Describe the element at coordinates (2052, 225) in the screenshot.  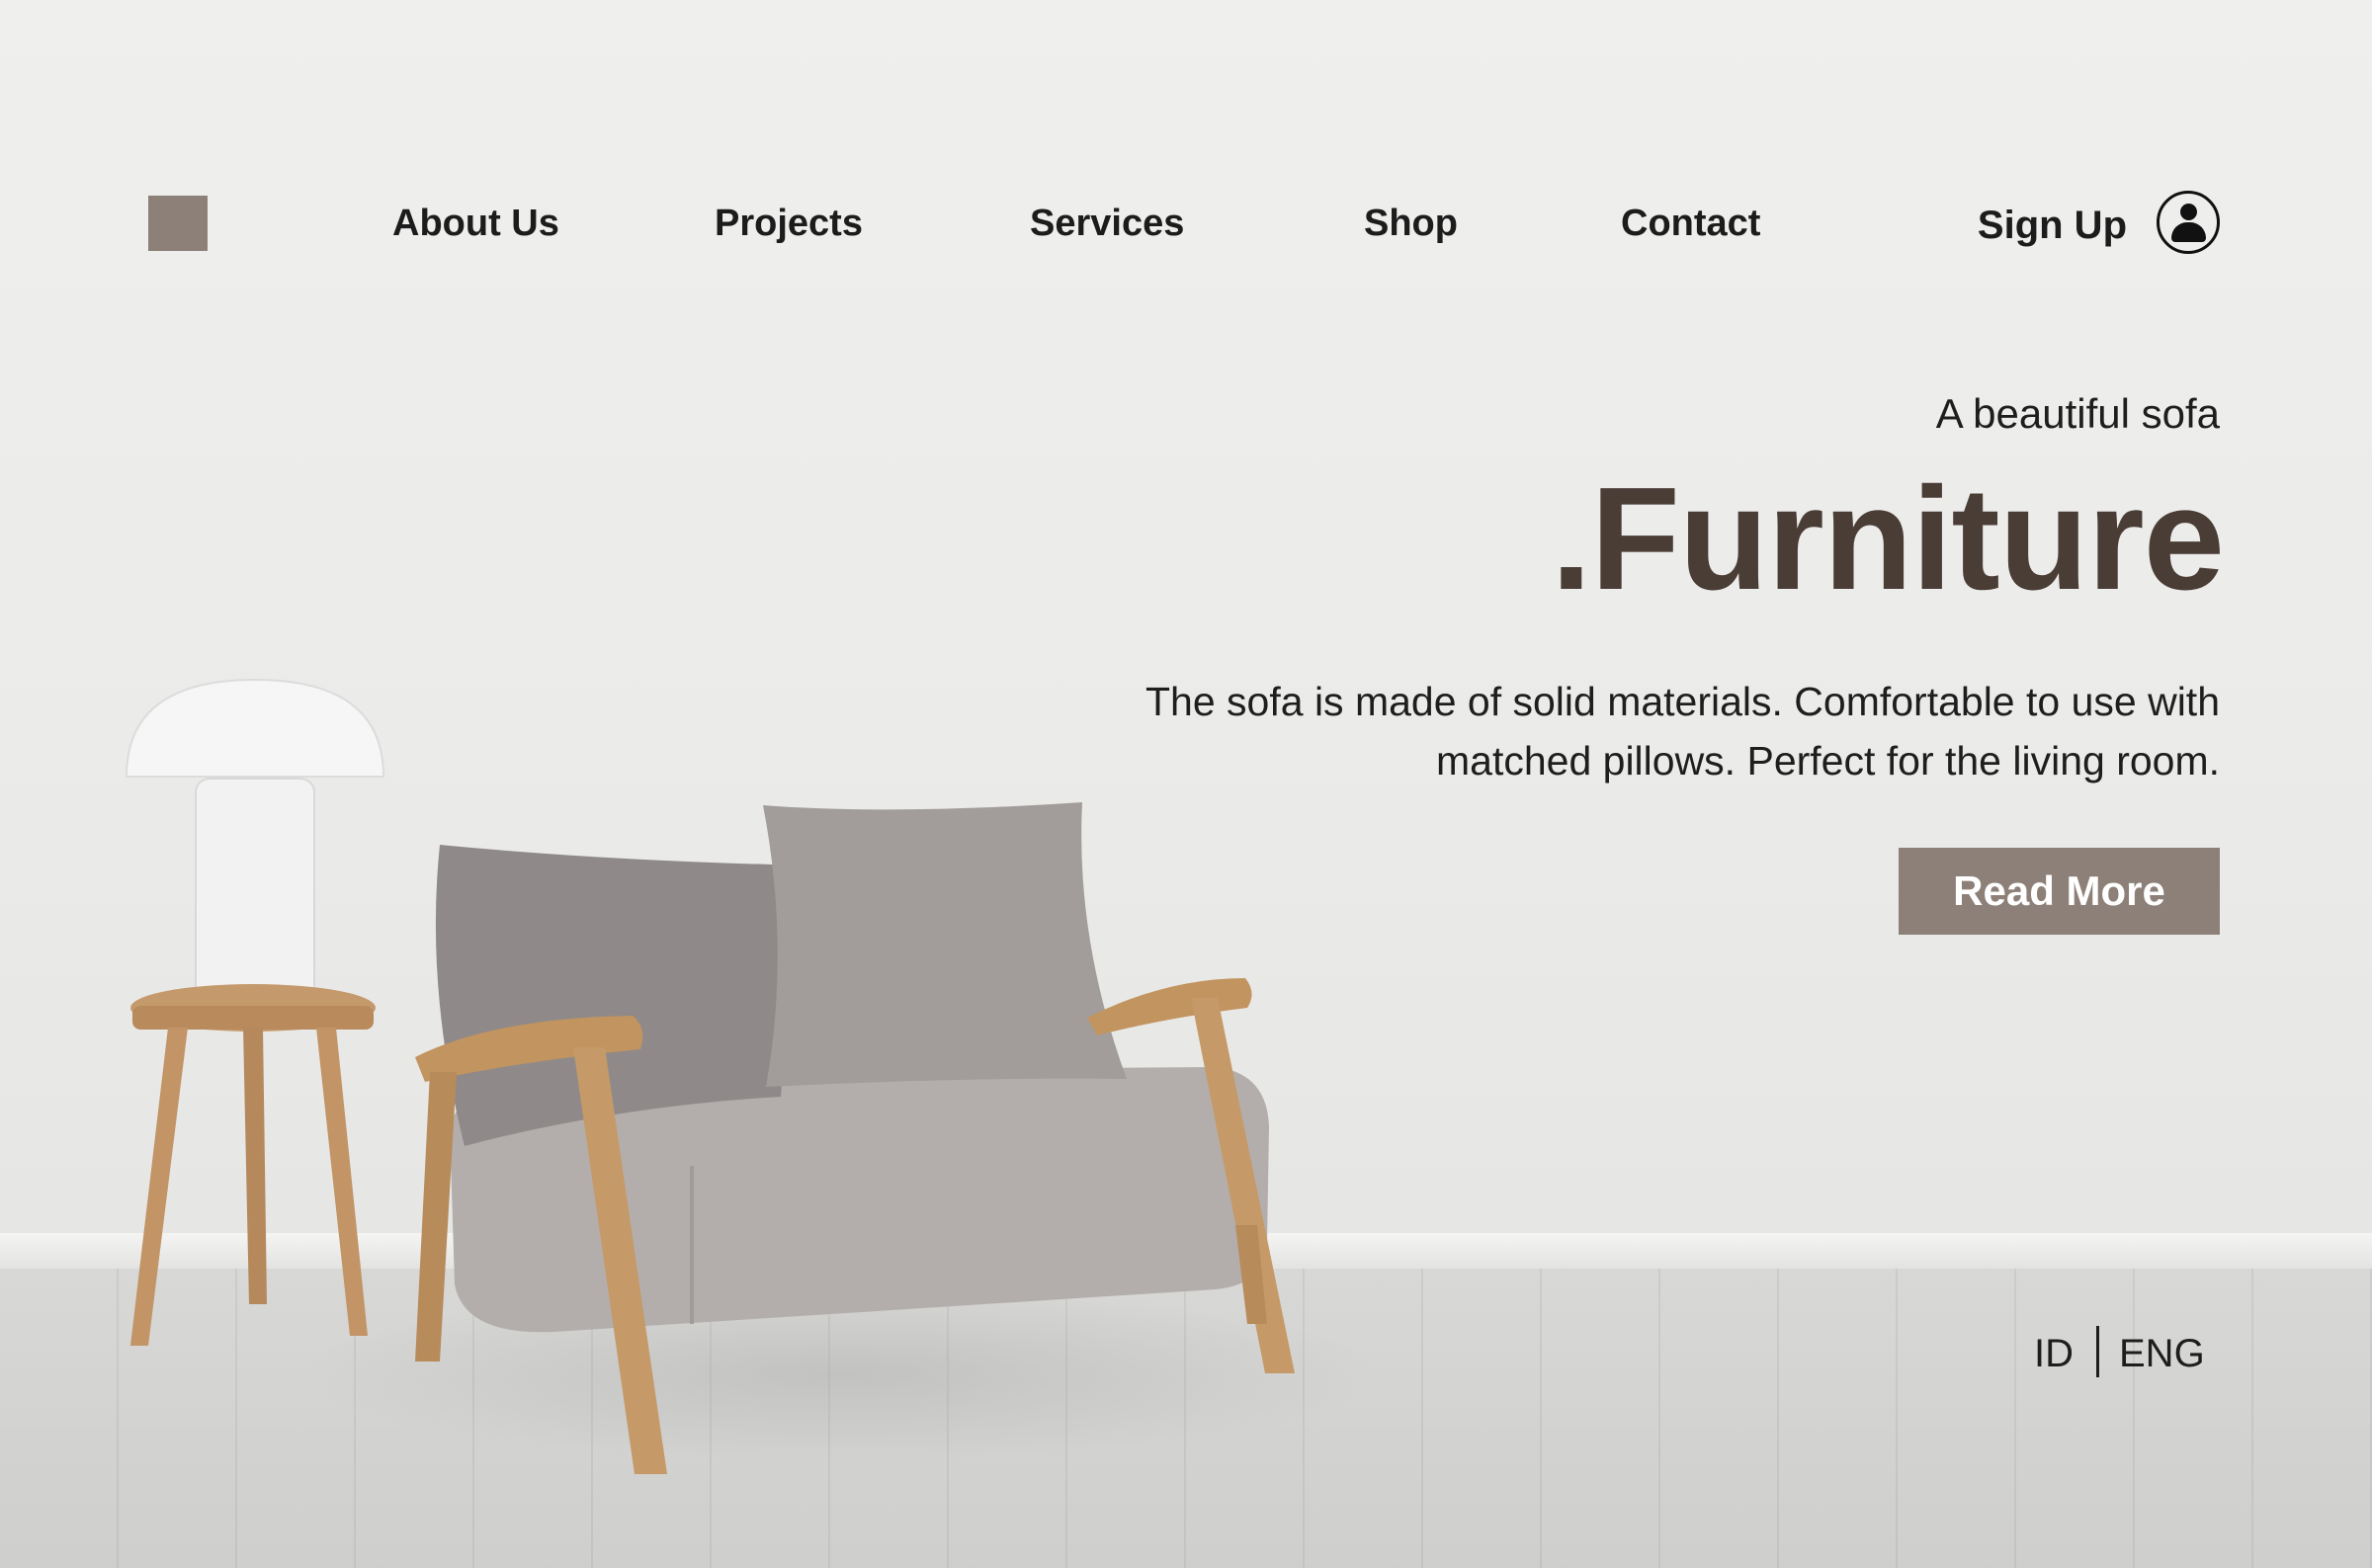
I see `sign-up-link: Sign Up` at that location.